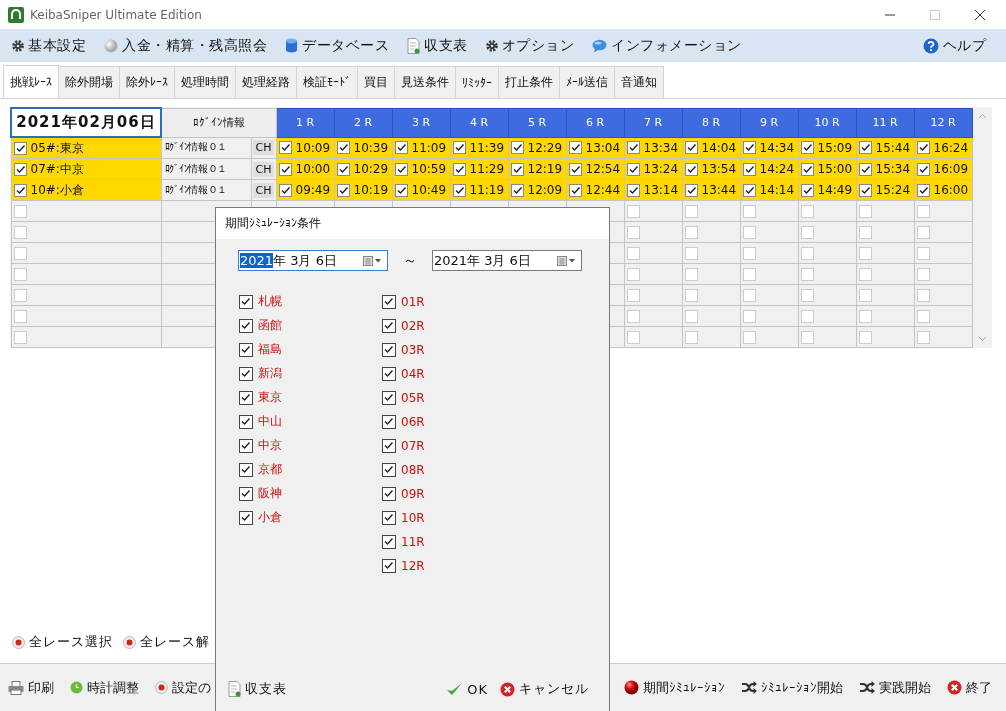 The height and width of the screenshot is (711, 1006). Describe the element at coordinates (529, 45) in the screenshot. I see `menu-item: オプション` at that location.